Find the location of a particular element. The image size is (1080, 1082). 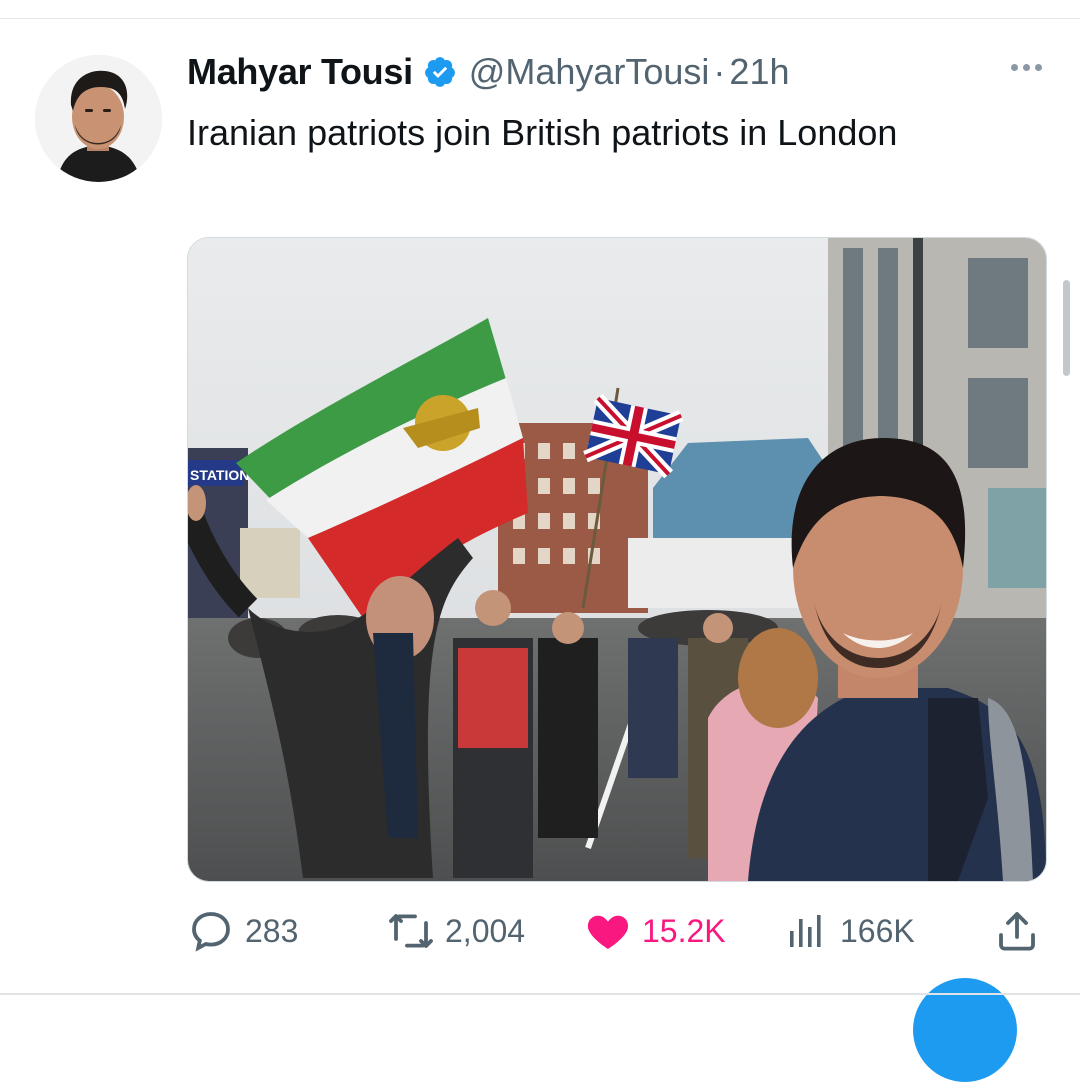

share-button is located at coordinates (1017, 931).